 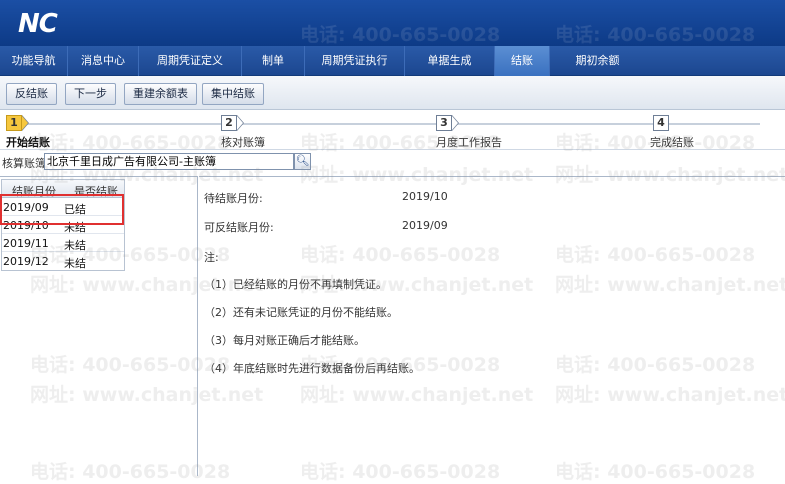 What do you see at coordinates (63, 243) in the screenshot?
I see `table-row: 2019/11 未结` at bounding box center [63, 243].